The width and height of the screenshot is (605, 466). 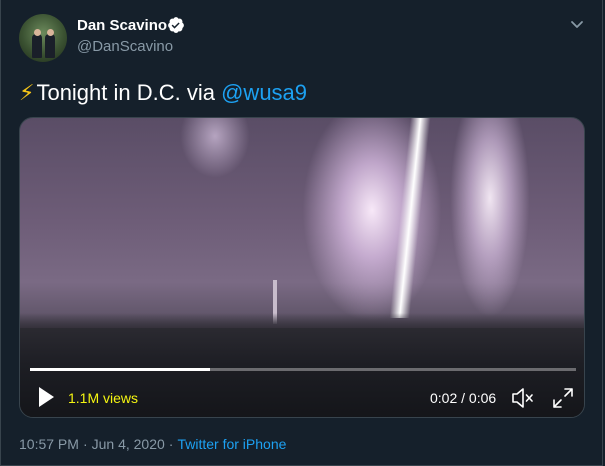 I want to click on avatar-figure-left, so click(x=37, y=46).